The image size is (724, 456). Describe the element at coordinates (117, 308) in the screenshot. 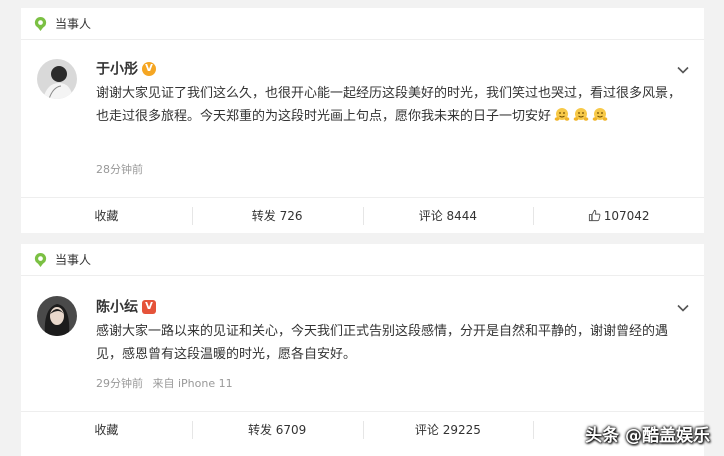

I see `user-name: 陈小纭` at that location.